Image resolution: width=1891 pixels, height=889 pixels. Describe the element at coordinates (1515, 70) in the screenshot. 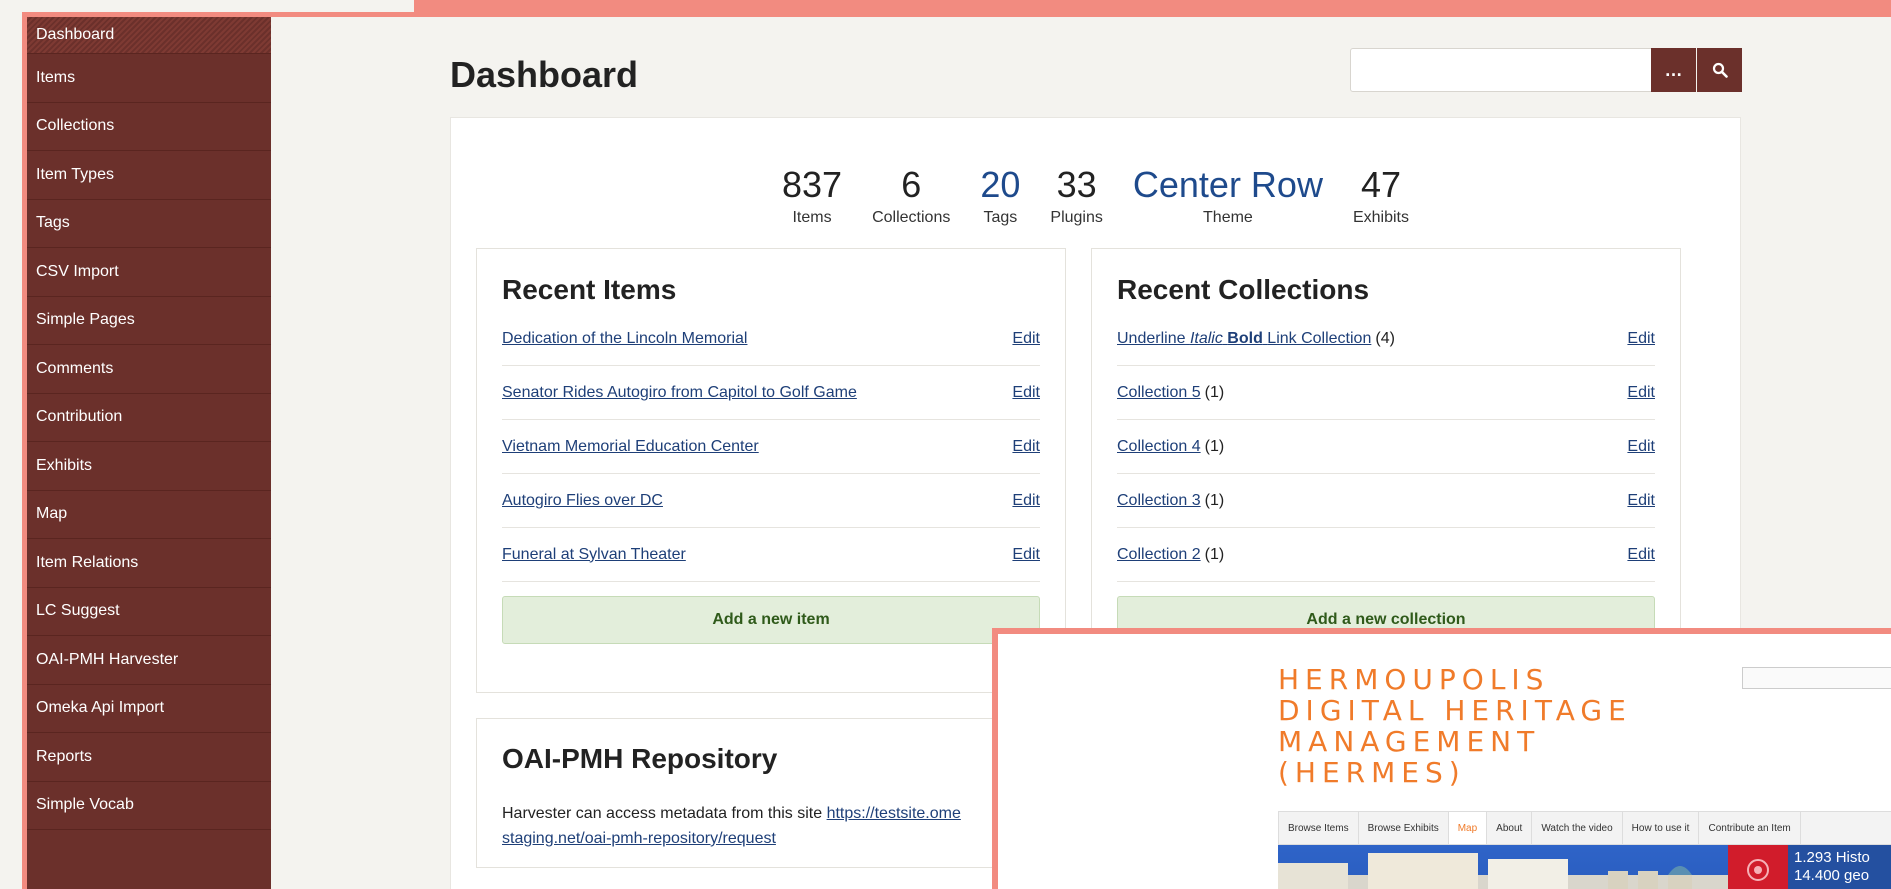

I see `search-input` at that location.